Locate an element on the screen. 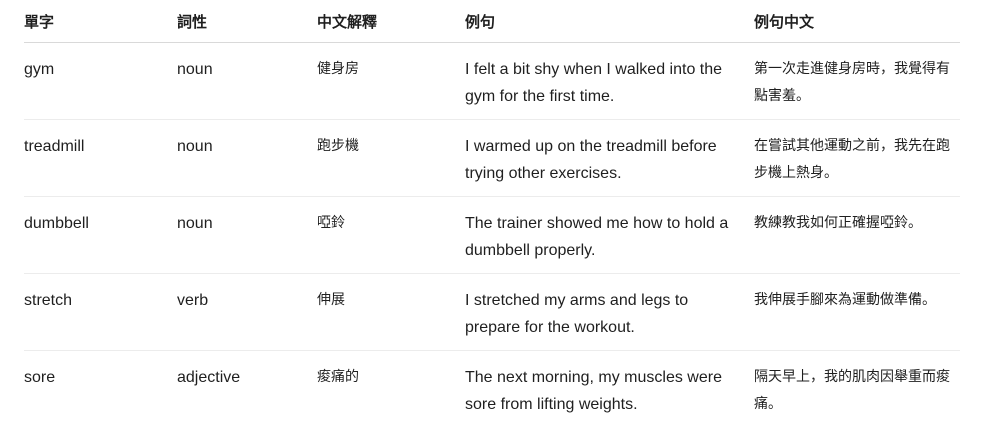 This screenshot has height=429, width=1005. cell-part-of-speech: verb is located at coordinates (247, 312).